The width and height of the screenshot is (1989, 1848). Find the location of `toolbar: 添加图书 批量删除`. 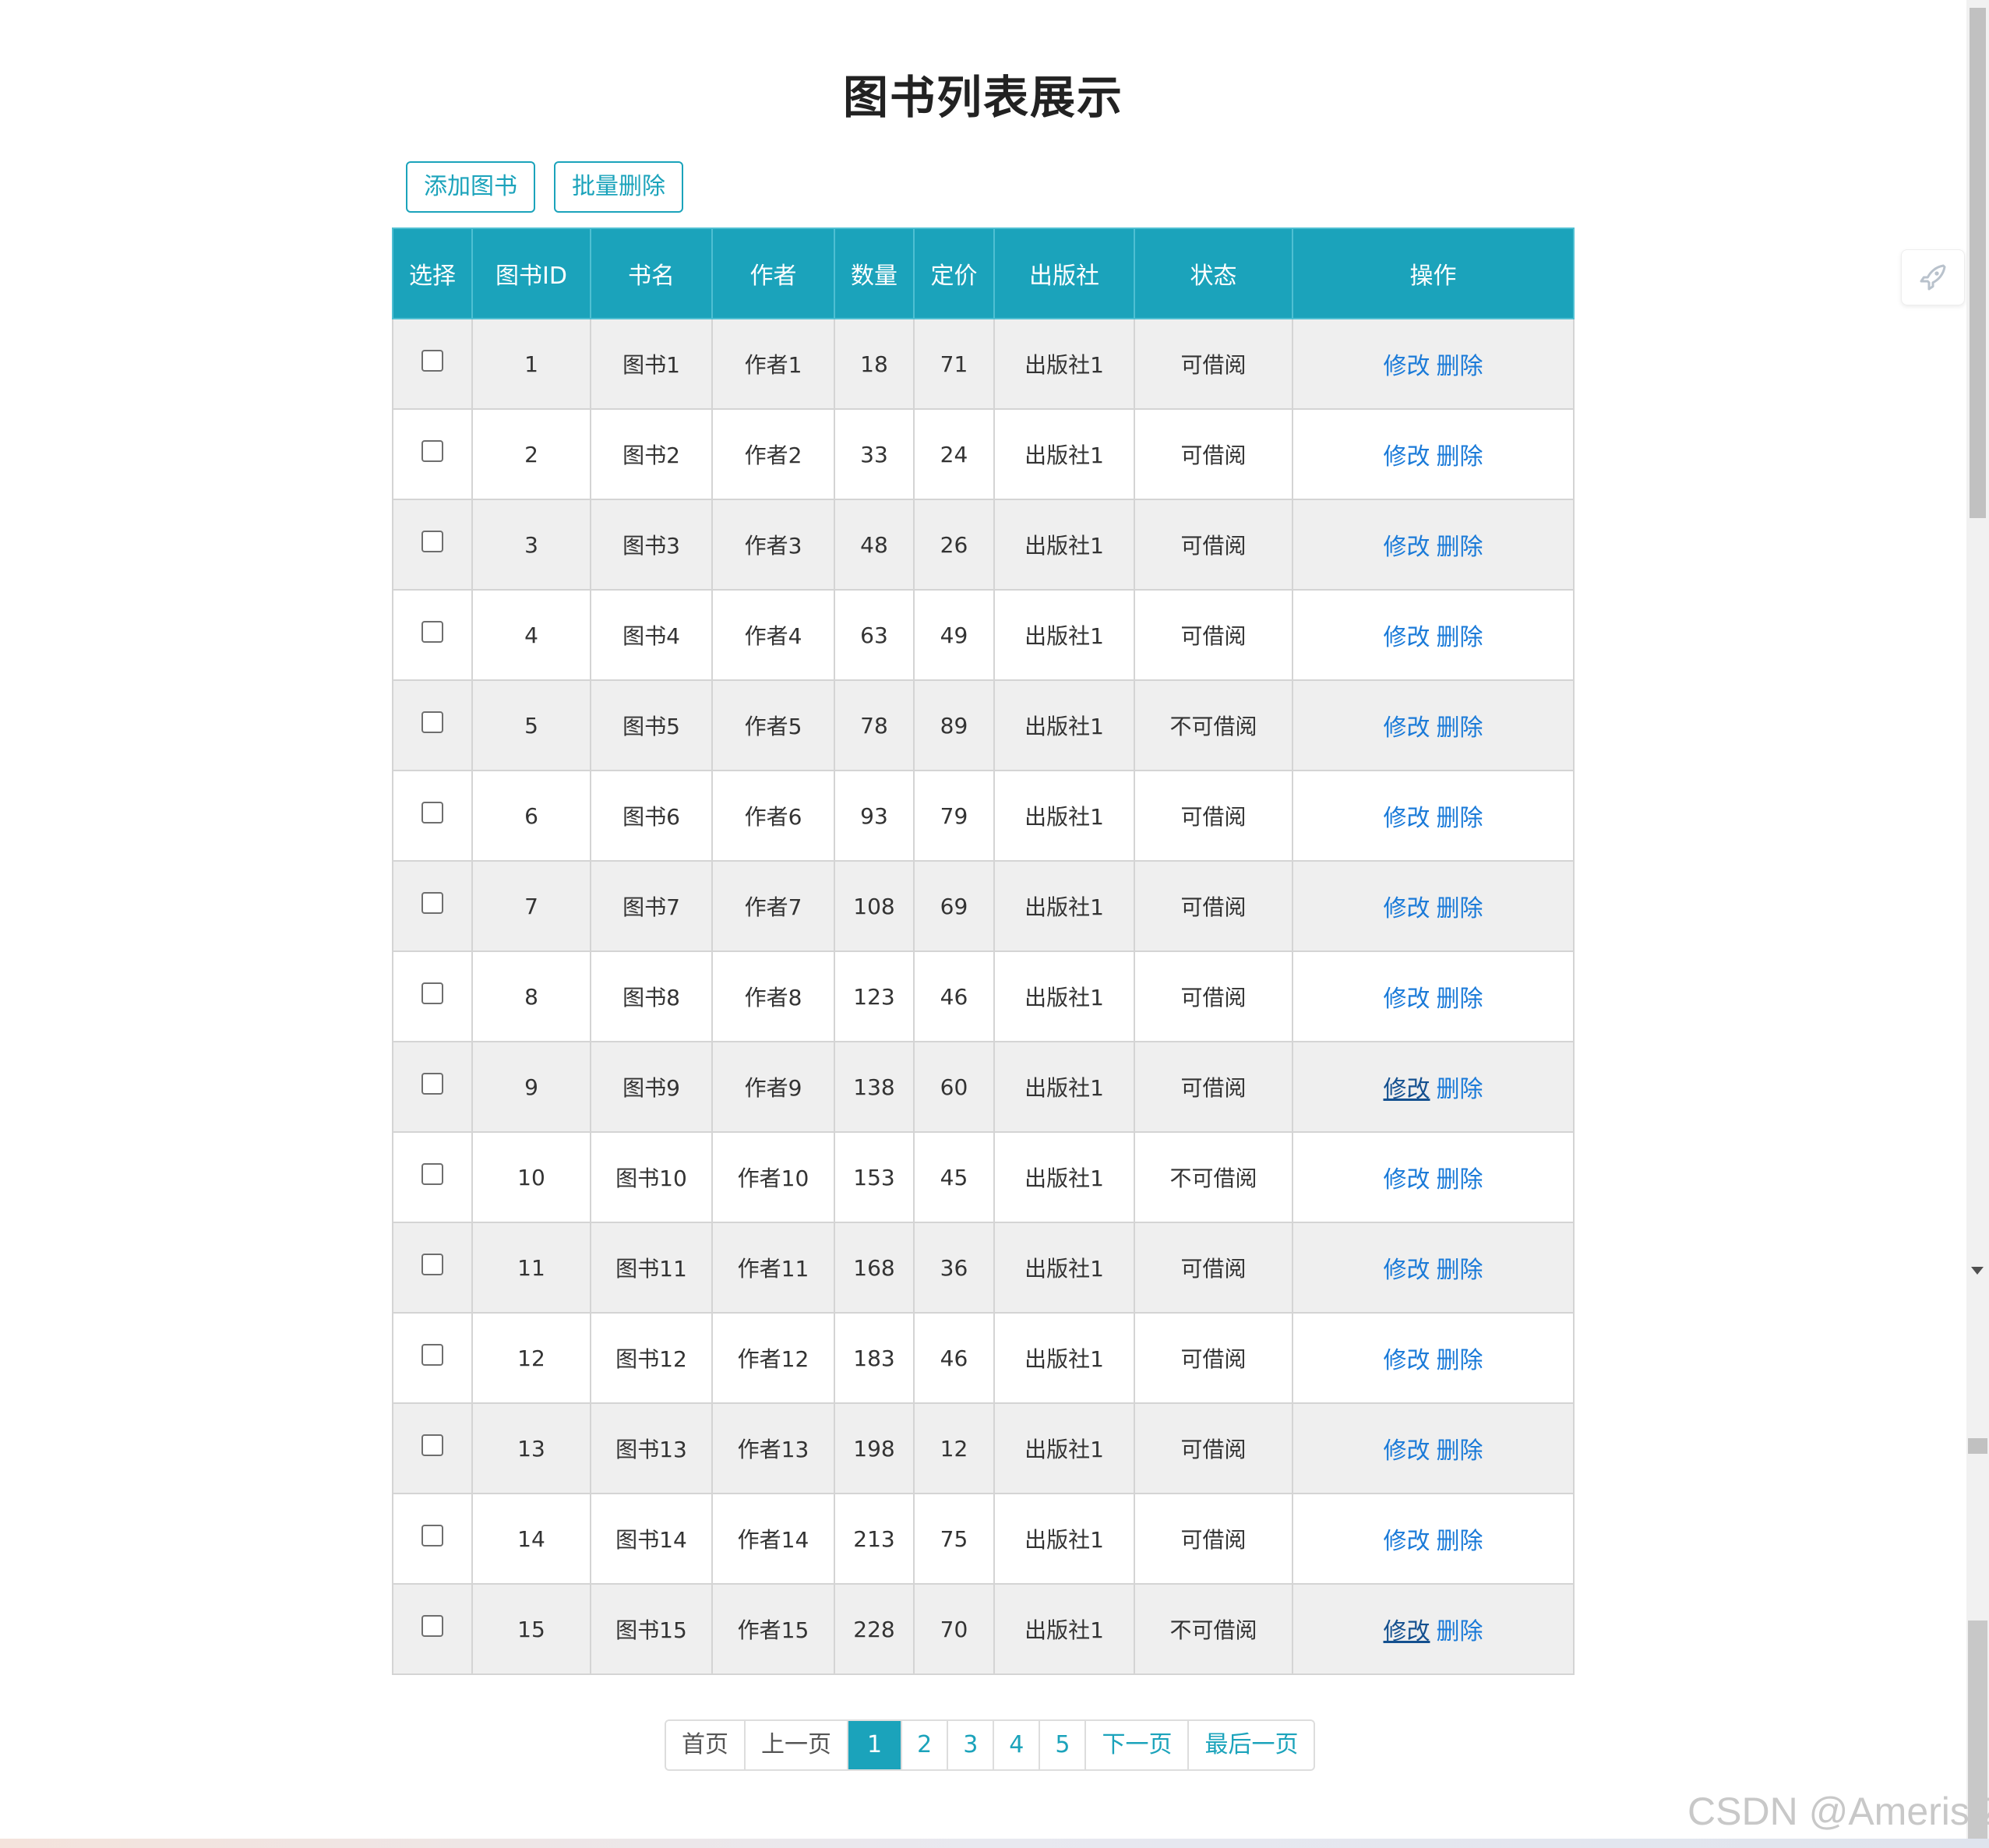

toolbar: 添加图书 批量删除 is located at coordinates (544, 187).